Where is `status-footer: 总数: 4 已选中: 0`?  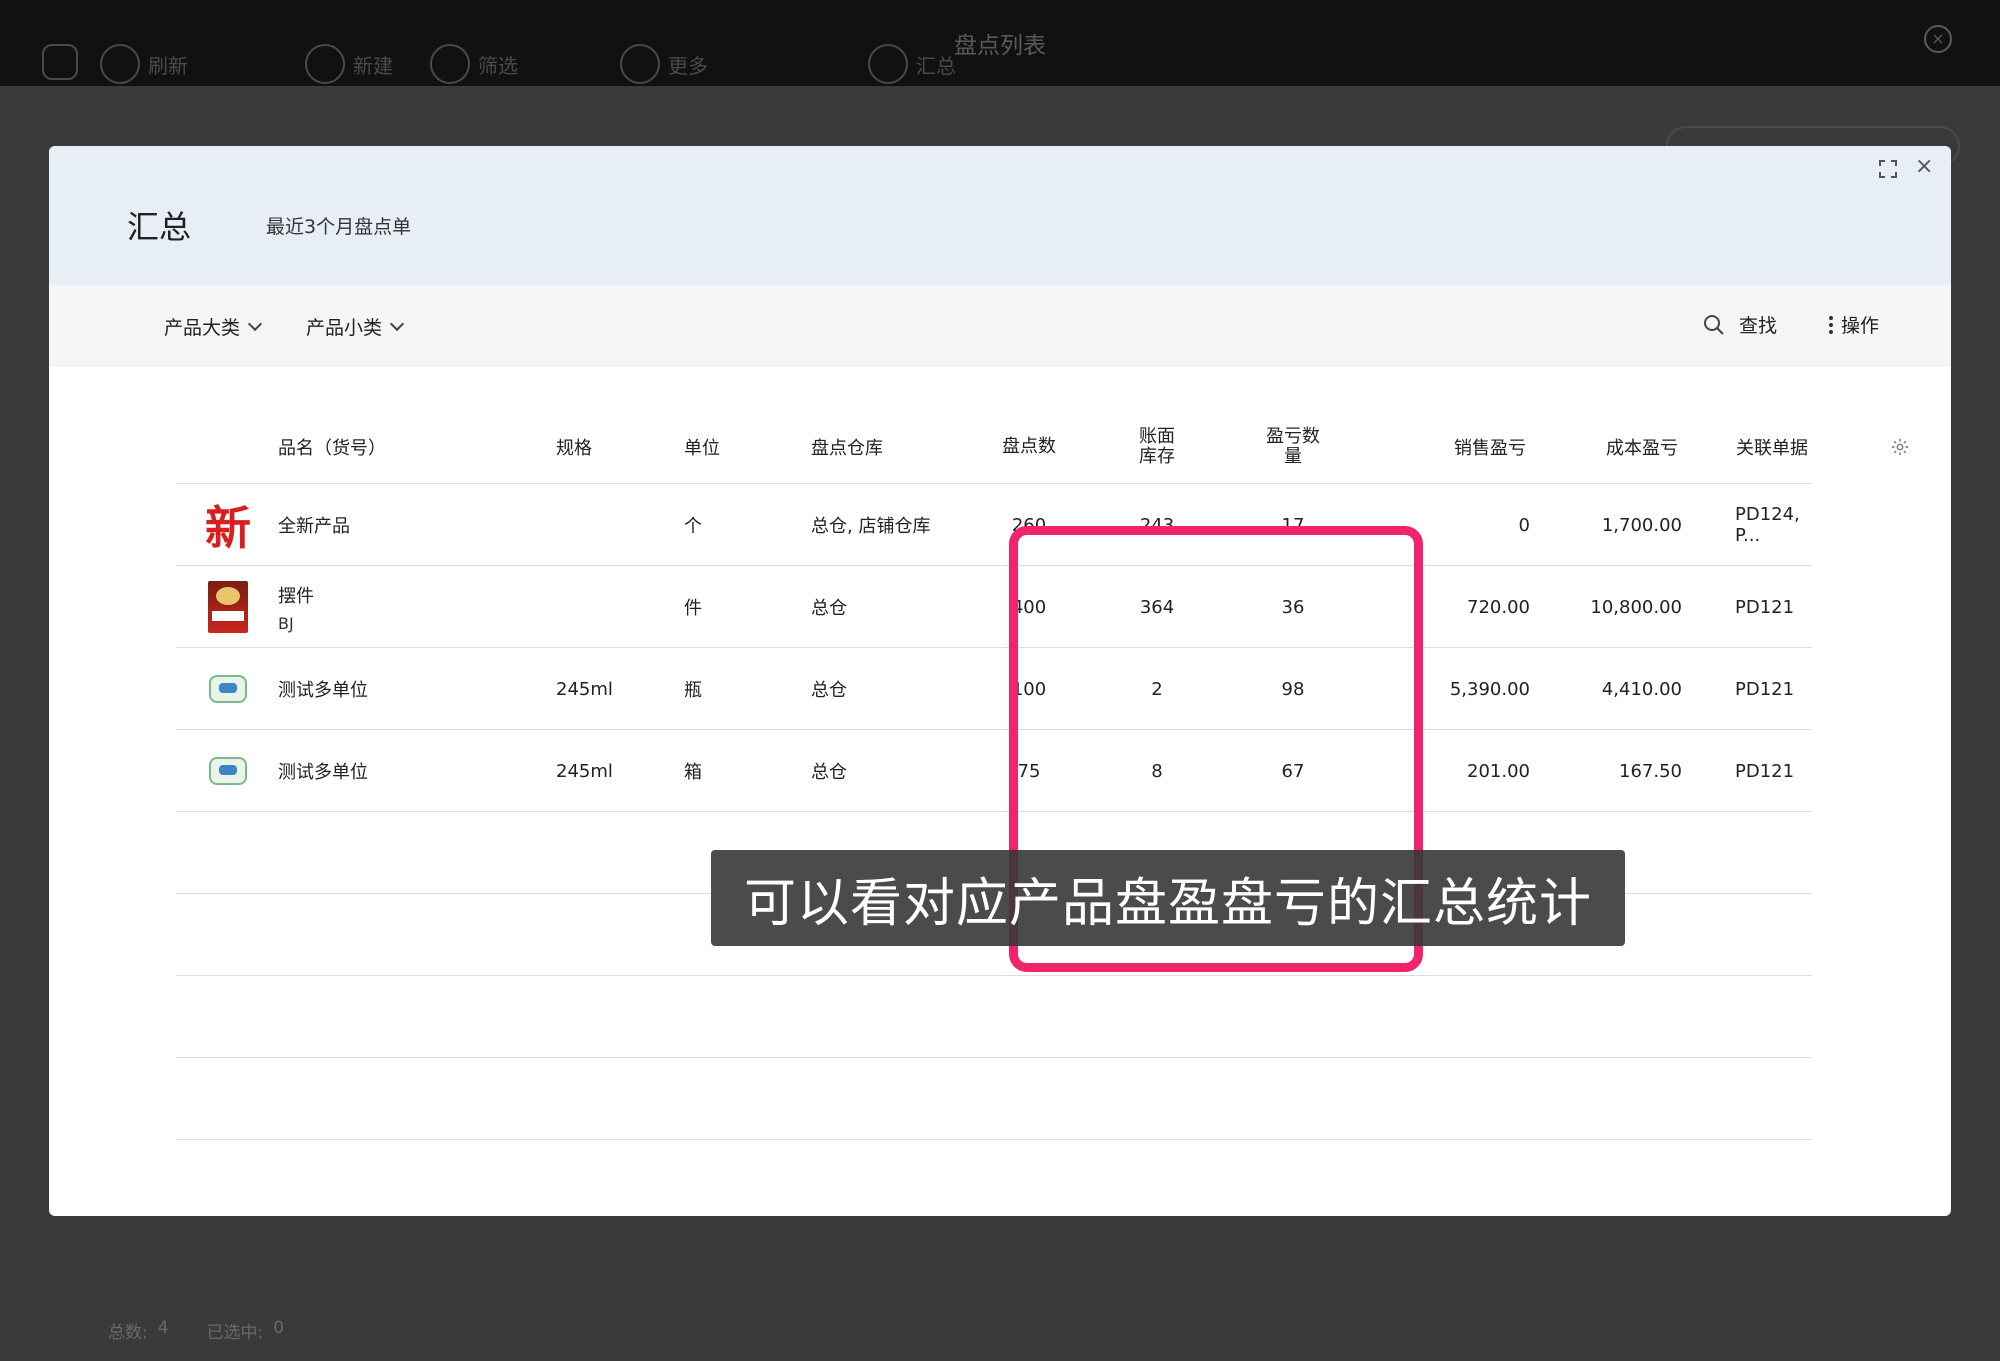
status-footer: 总数: 4 已选中: 0 is located at coordinates (196, 1330).